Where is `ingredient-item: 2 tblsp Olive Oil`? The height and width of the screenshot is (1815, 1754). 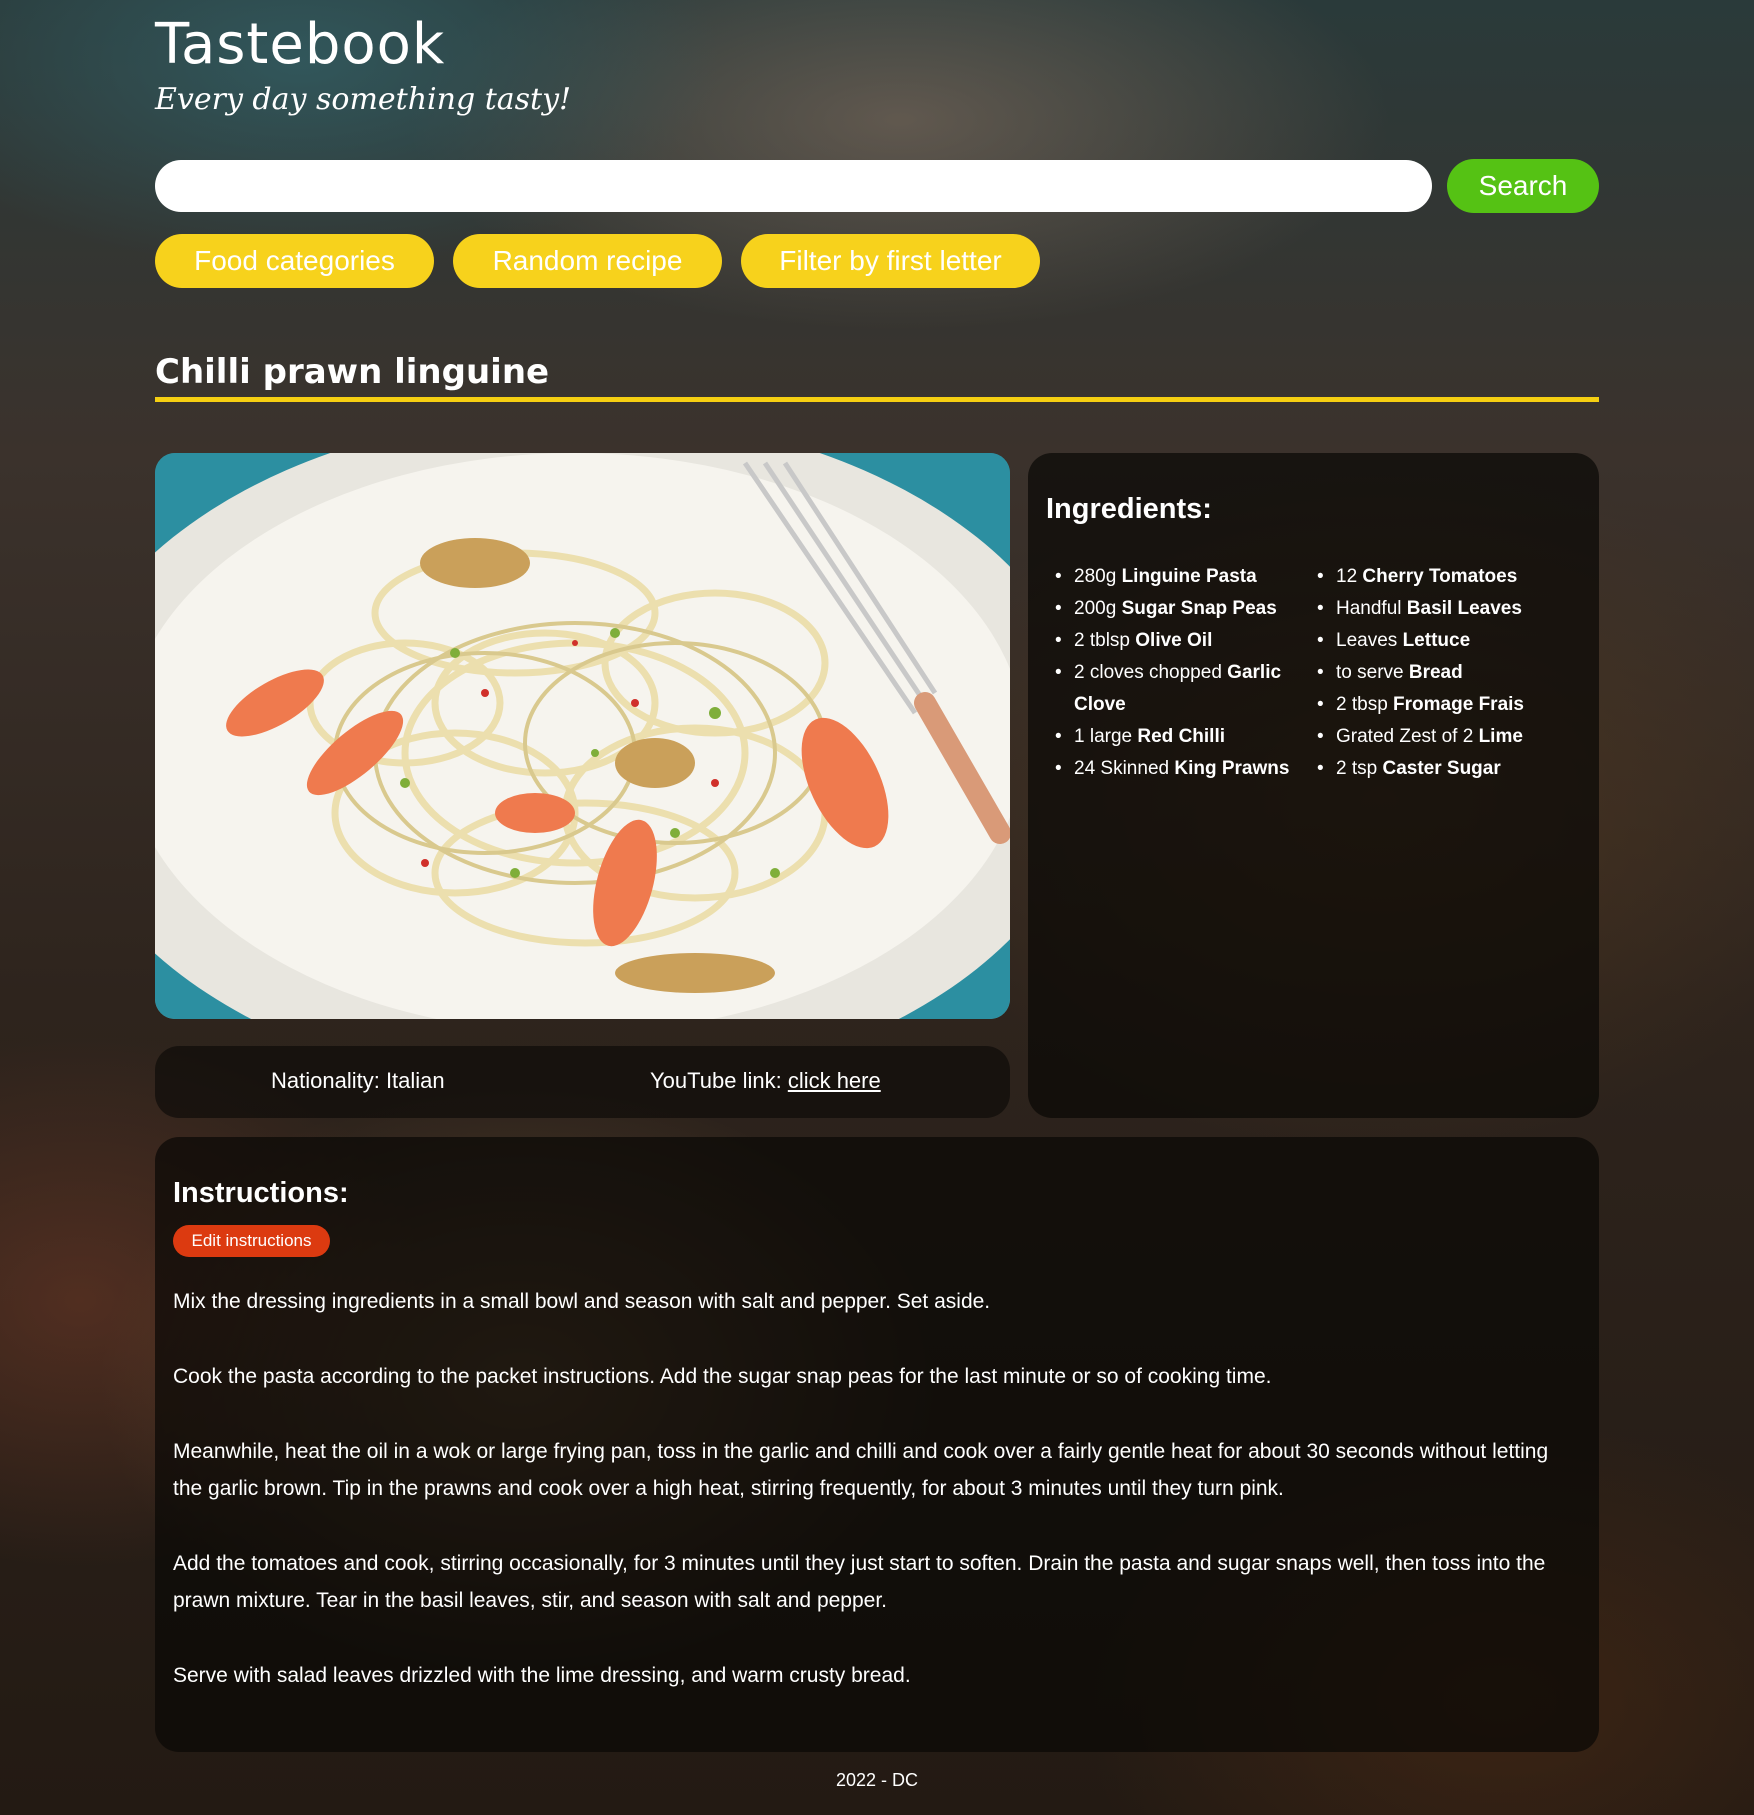
ingredient-item: 2 tblsp Olive Oil is located at coordinates (1184, 641).